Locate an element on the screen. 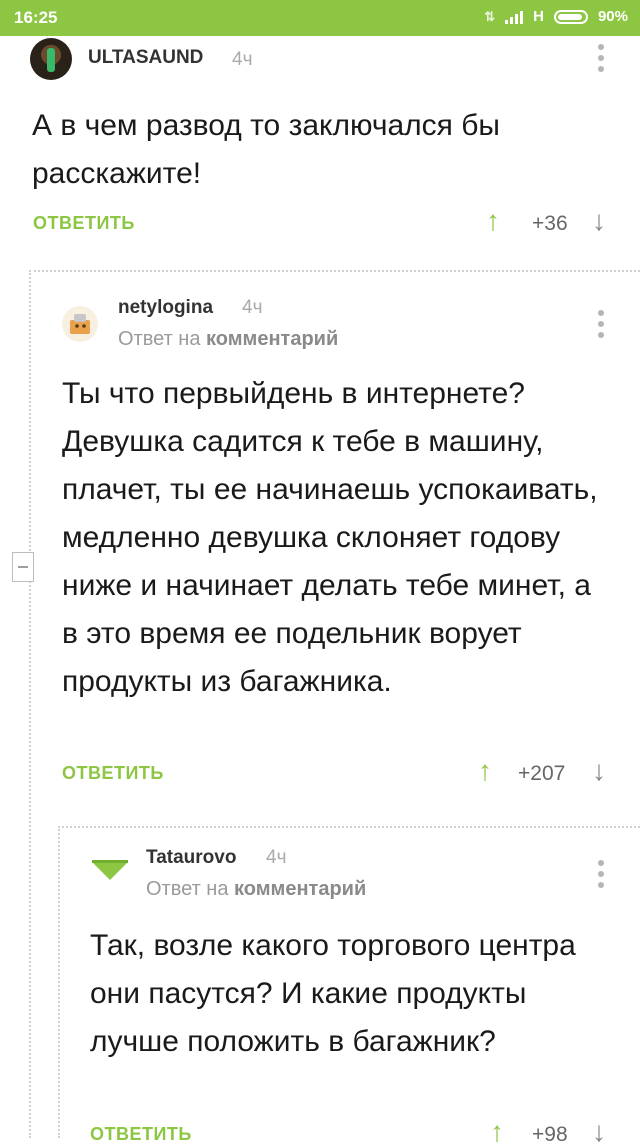  arrow-up-icon: ↑ is located at coordinates (497, 1132).